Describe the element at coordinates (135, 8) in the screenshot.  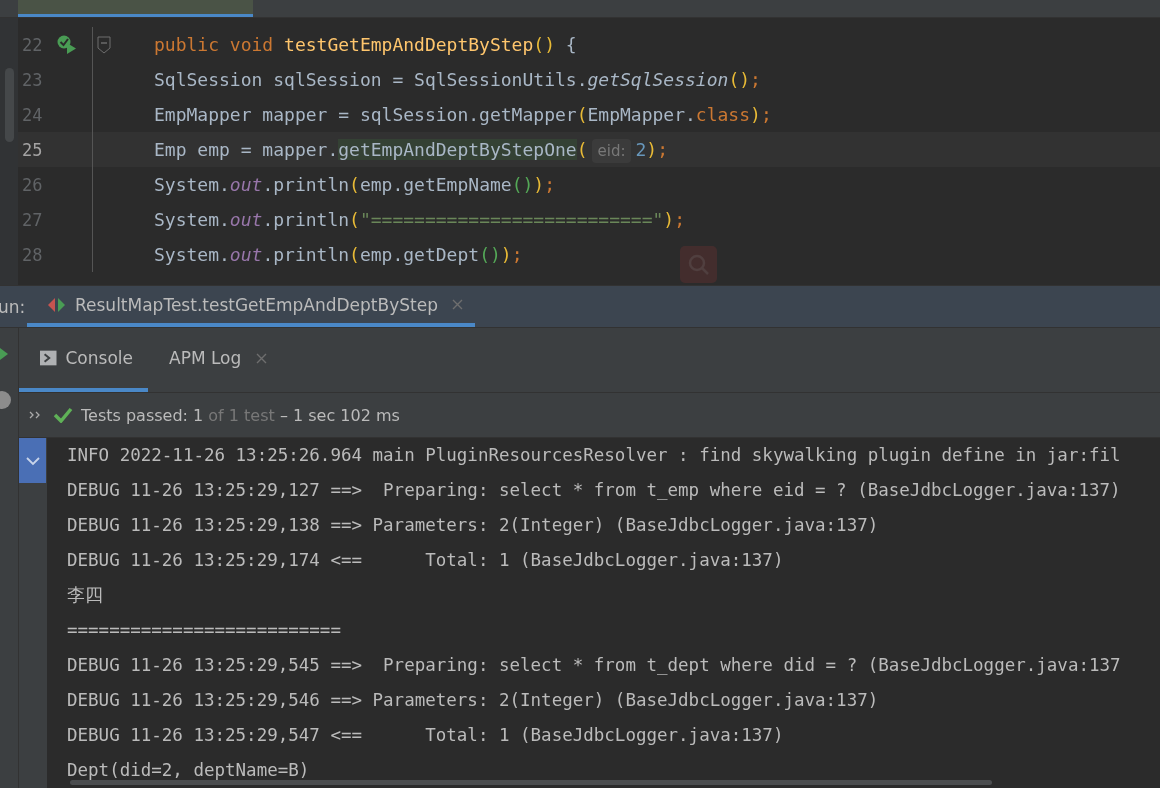
I see `file-tab` at that location.